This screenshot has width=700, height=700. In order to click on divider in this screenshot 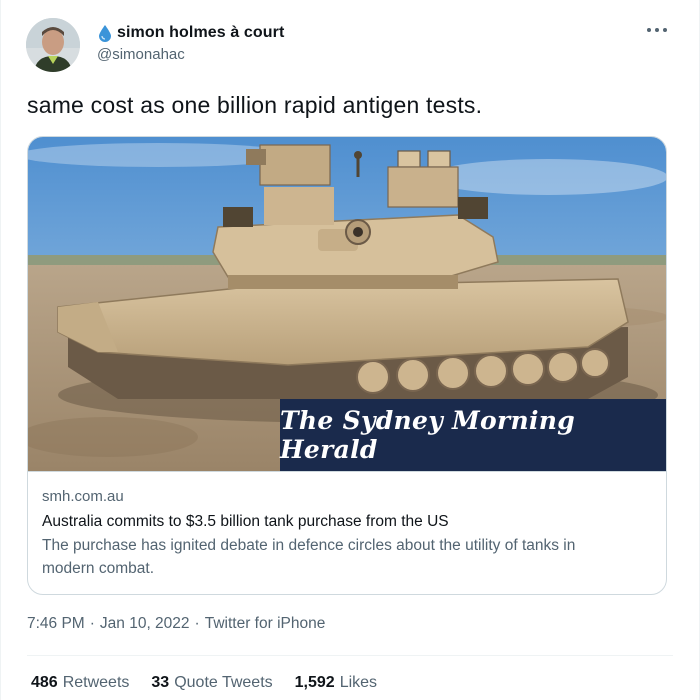, I will do `click(350, 655)`.